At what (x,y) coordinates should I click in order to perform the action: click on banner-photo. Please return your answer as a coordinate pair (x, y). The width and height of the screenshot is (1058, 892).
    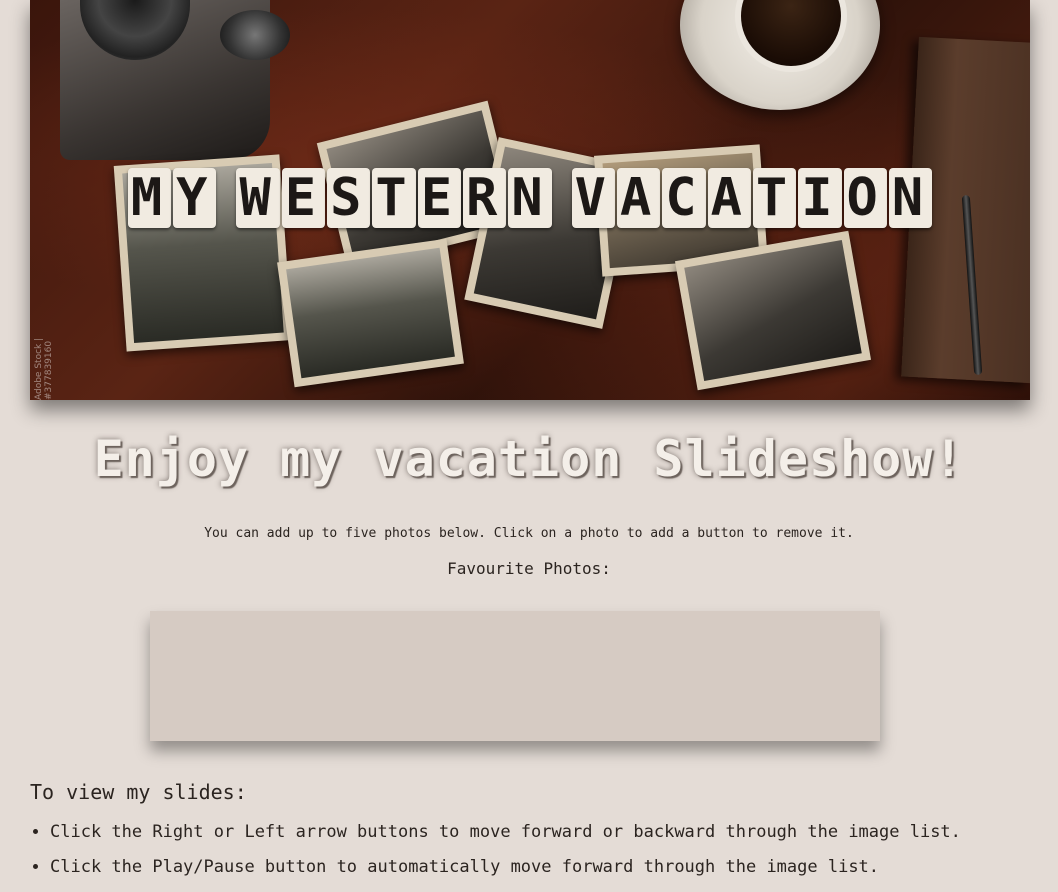
    Looking at the image, I should click on (370, 313).